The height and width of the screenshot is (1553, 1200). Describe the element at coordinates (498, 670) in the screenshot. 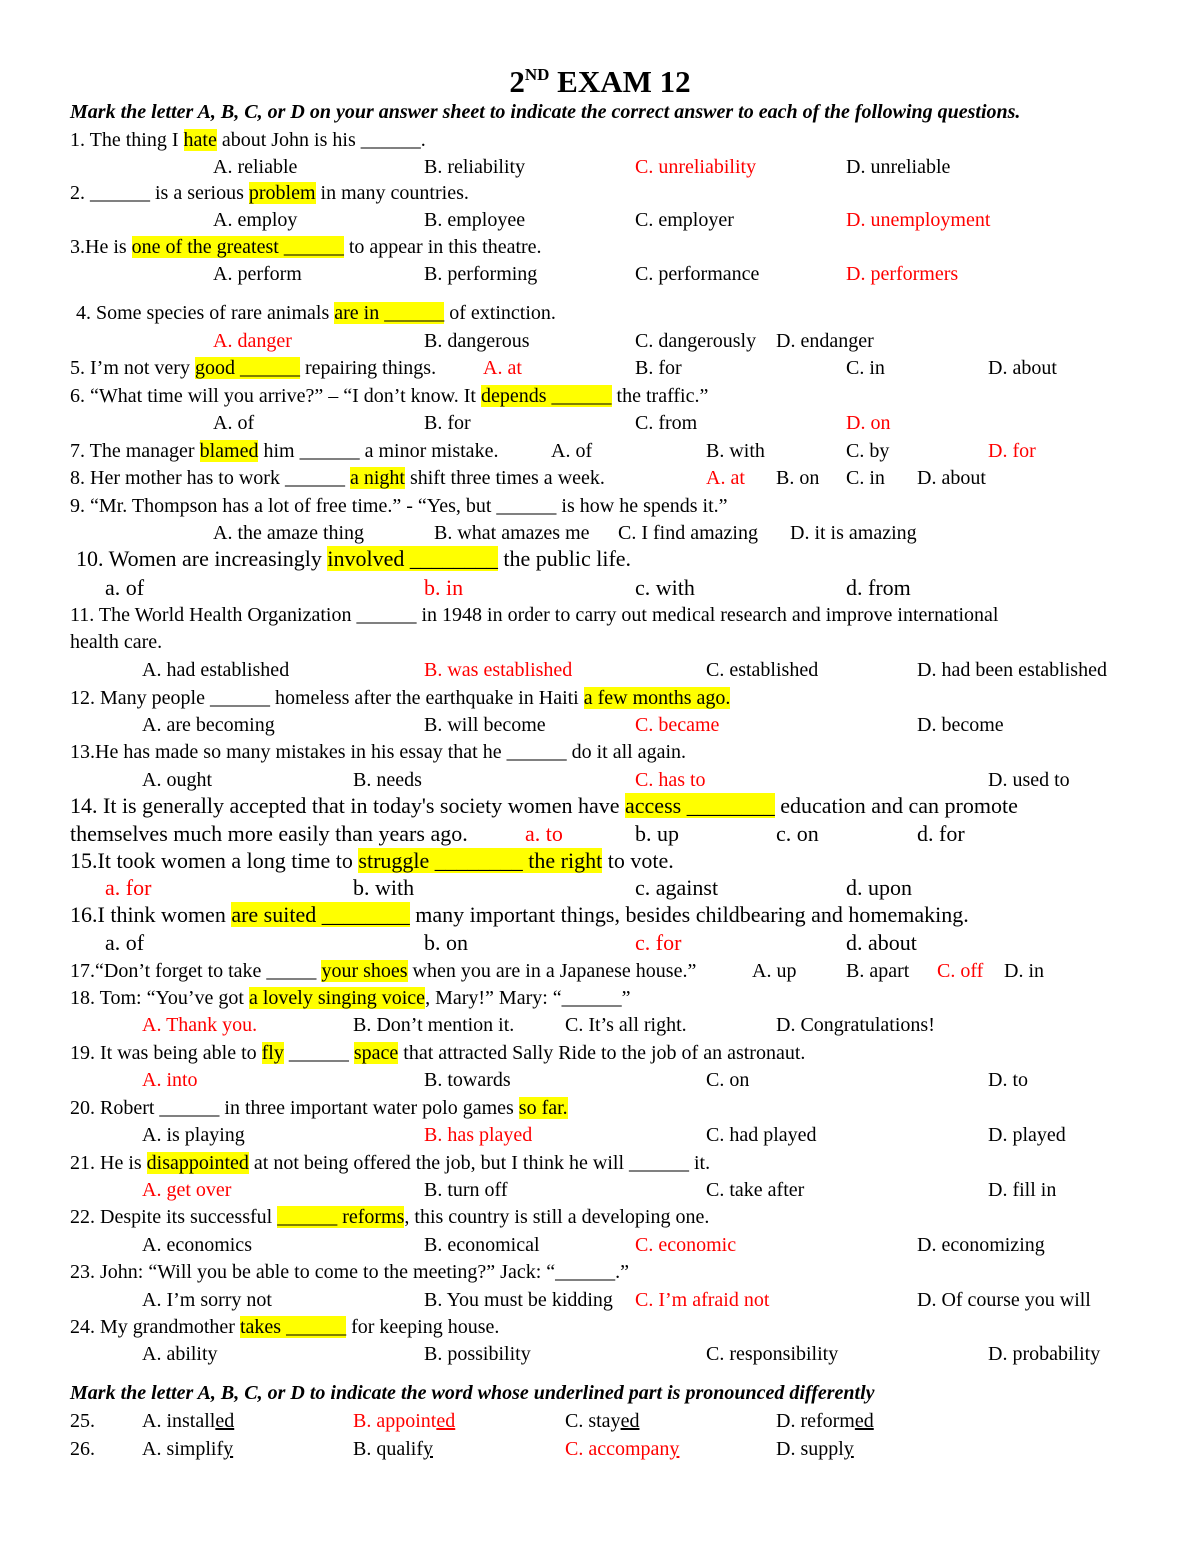

I see `q11-option-b-correct: B. was established` at that location.